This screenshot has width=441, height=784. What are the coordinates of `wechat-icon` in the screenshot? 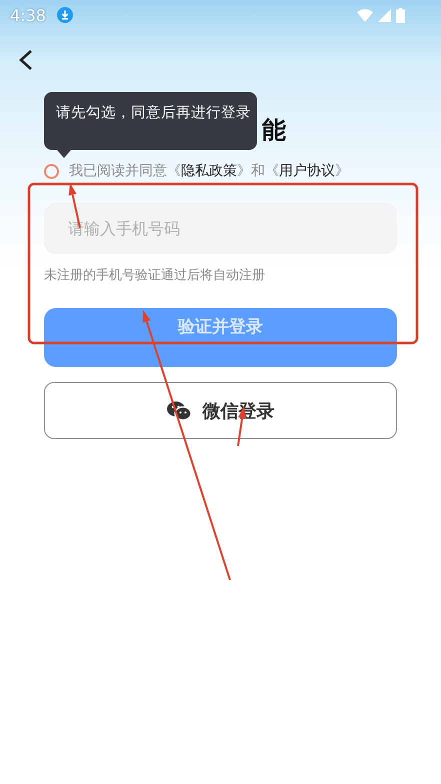 It's located at (178, 410).